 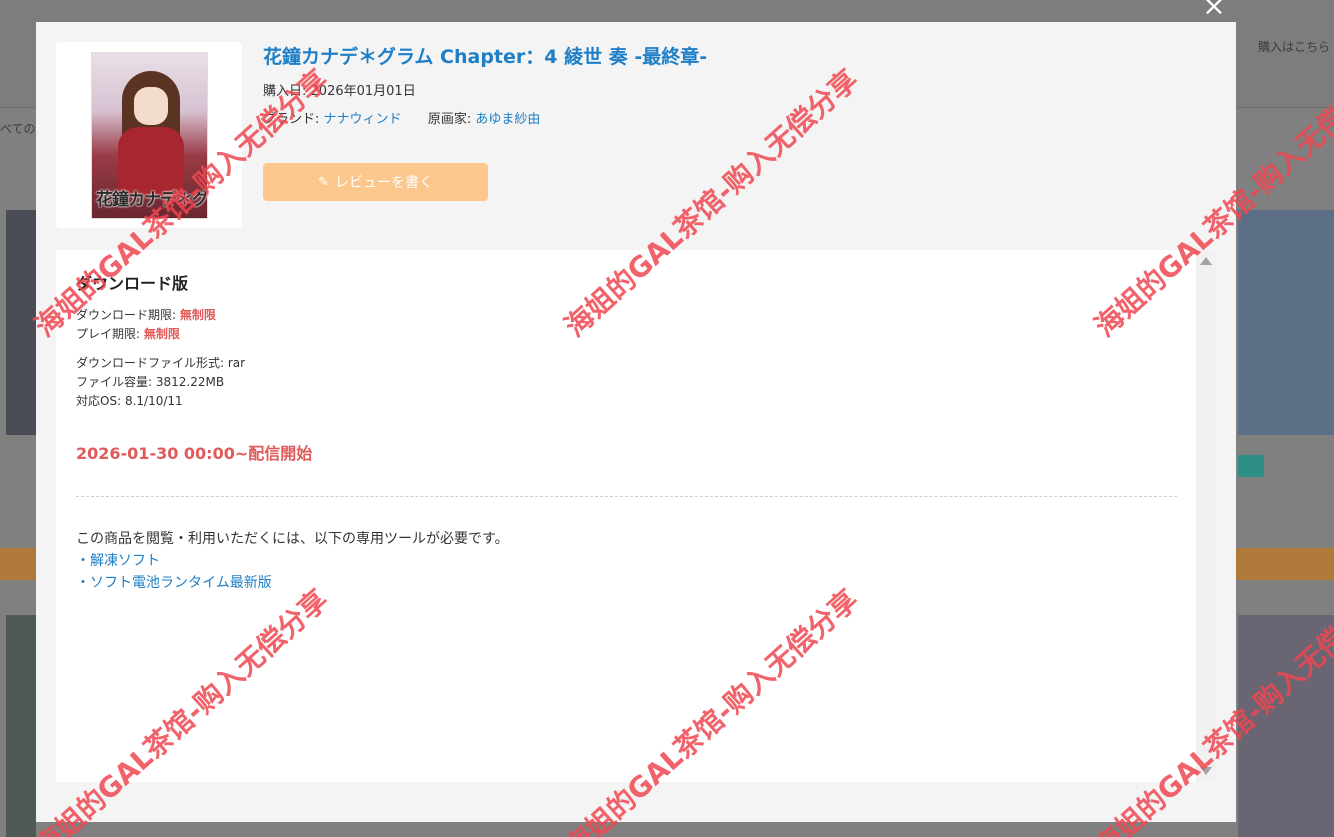 I want to click on brand-link: ナナウィンド, so click(x=363, y=119).